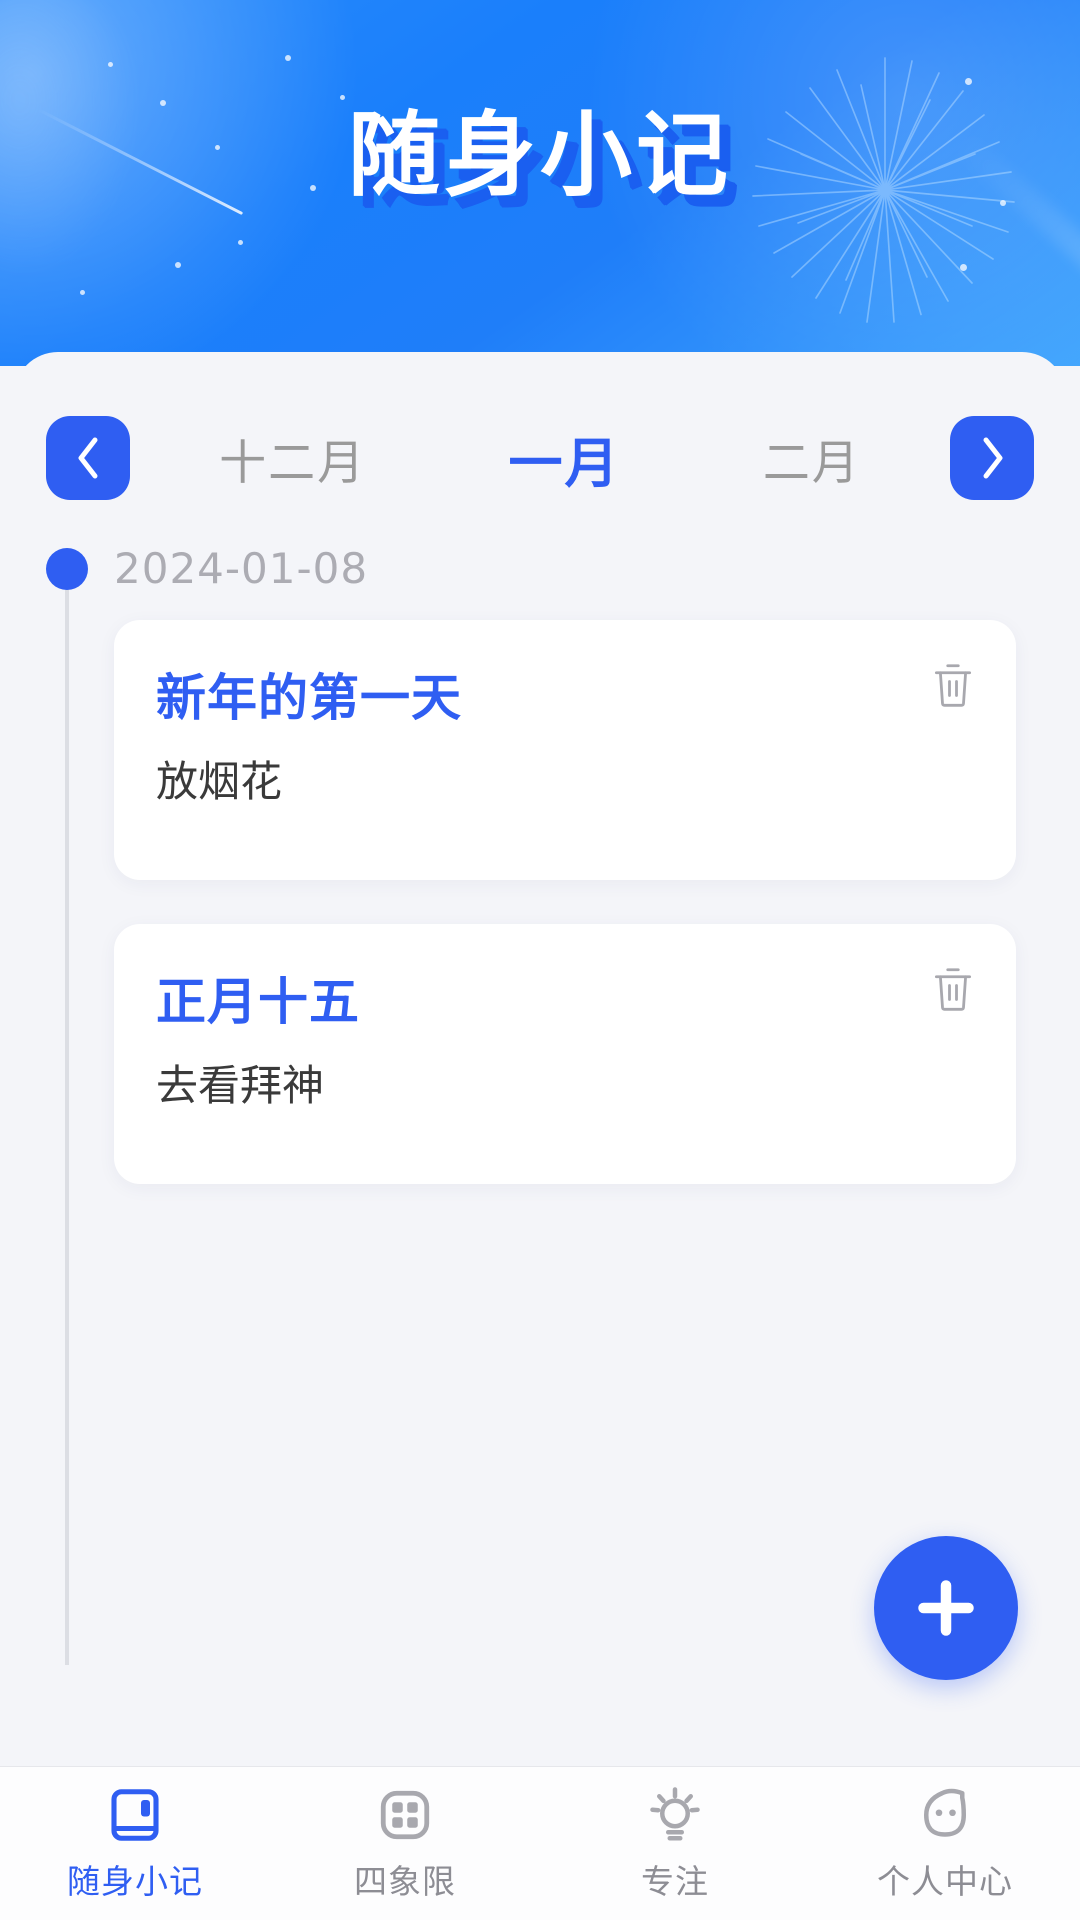  What do you see at coordinates (539, 155) in the screenshot?
I see `page-title: 随身小记` at bounding box center [539, 155].